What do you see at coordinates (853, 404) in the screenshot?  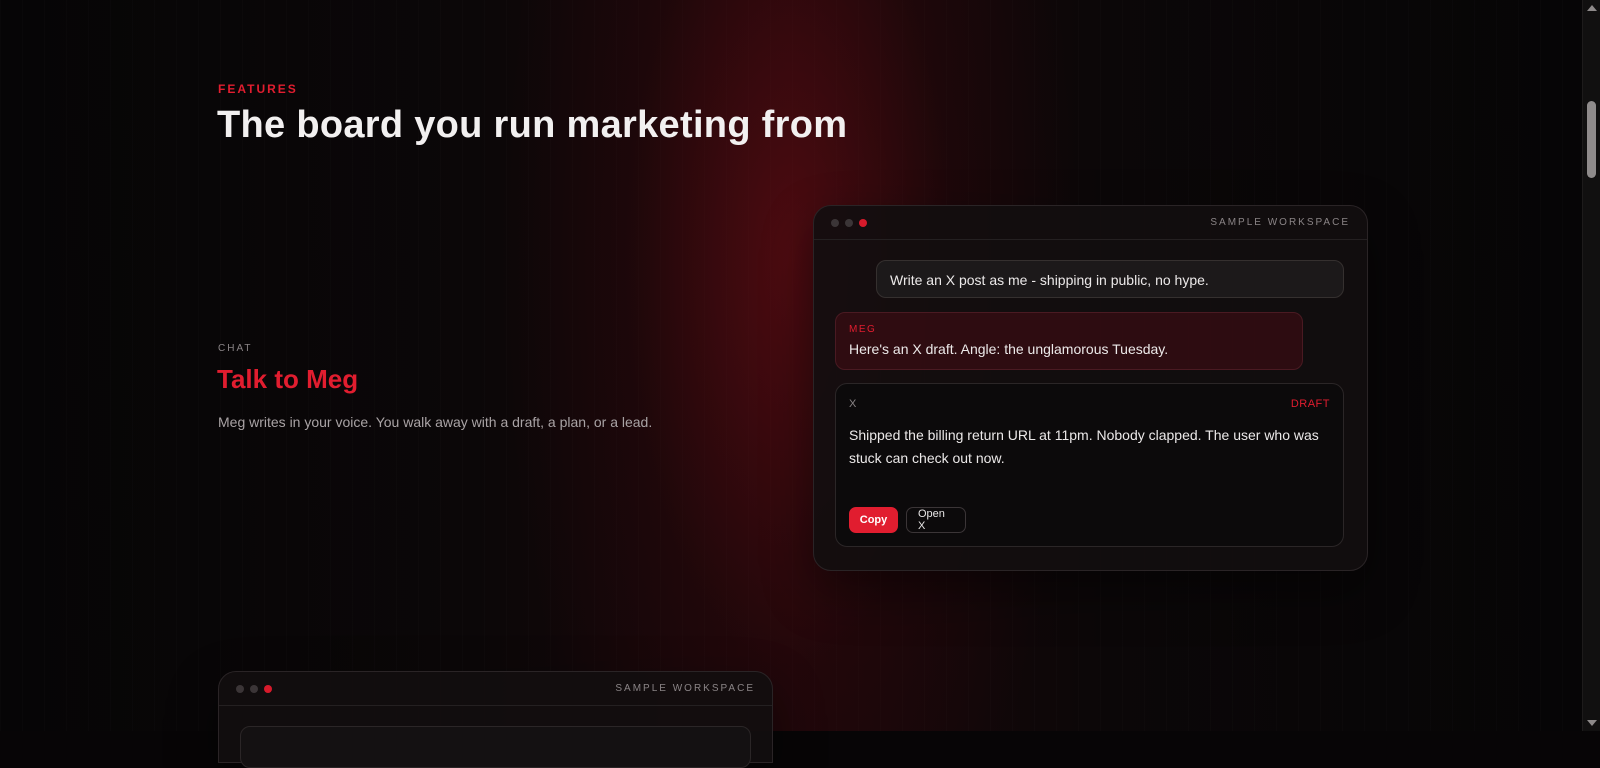 I see `draft-platform: X` at bounding box center [853, 404].